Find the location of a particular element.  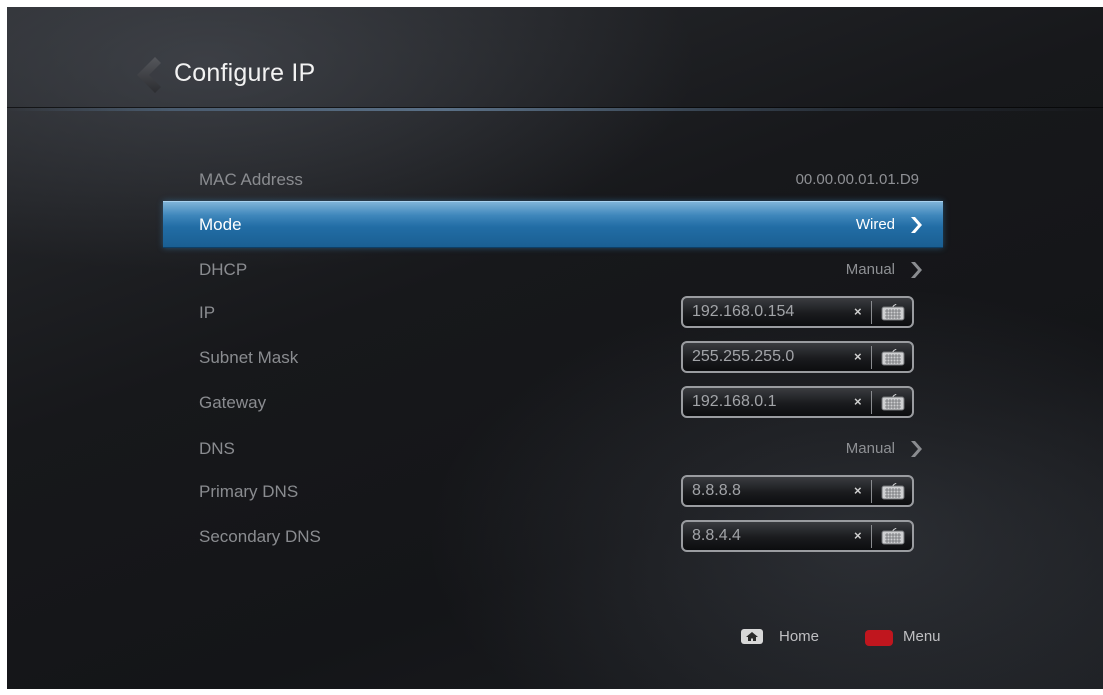

mode-label: Mode is located at coordinates (220, 224).